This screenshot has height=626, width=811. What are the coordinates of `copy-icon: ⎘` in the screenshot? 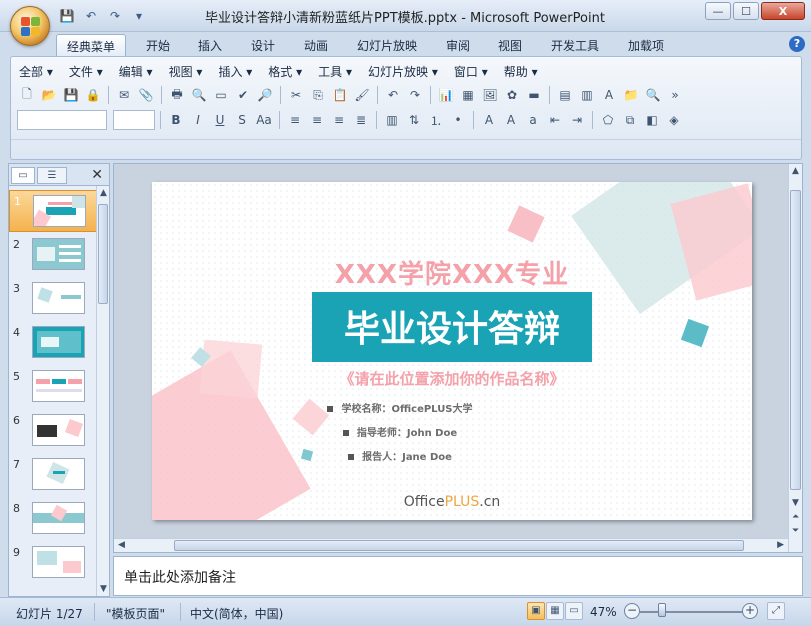 It's located at (318, 95).